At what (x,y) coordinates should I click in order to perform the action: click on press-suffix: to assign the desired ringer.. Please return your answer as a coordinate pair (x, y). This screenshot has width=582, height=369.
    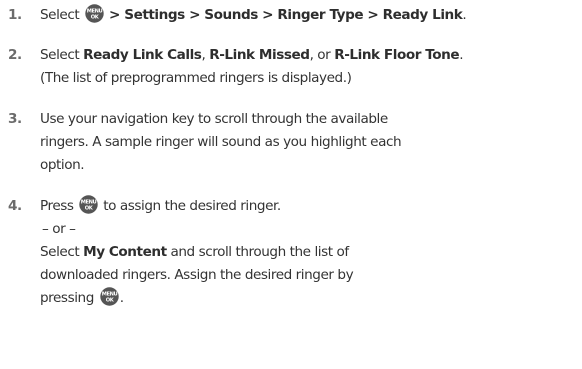
    Looking at the image, I should click on (192, 206).